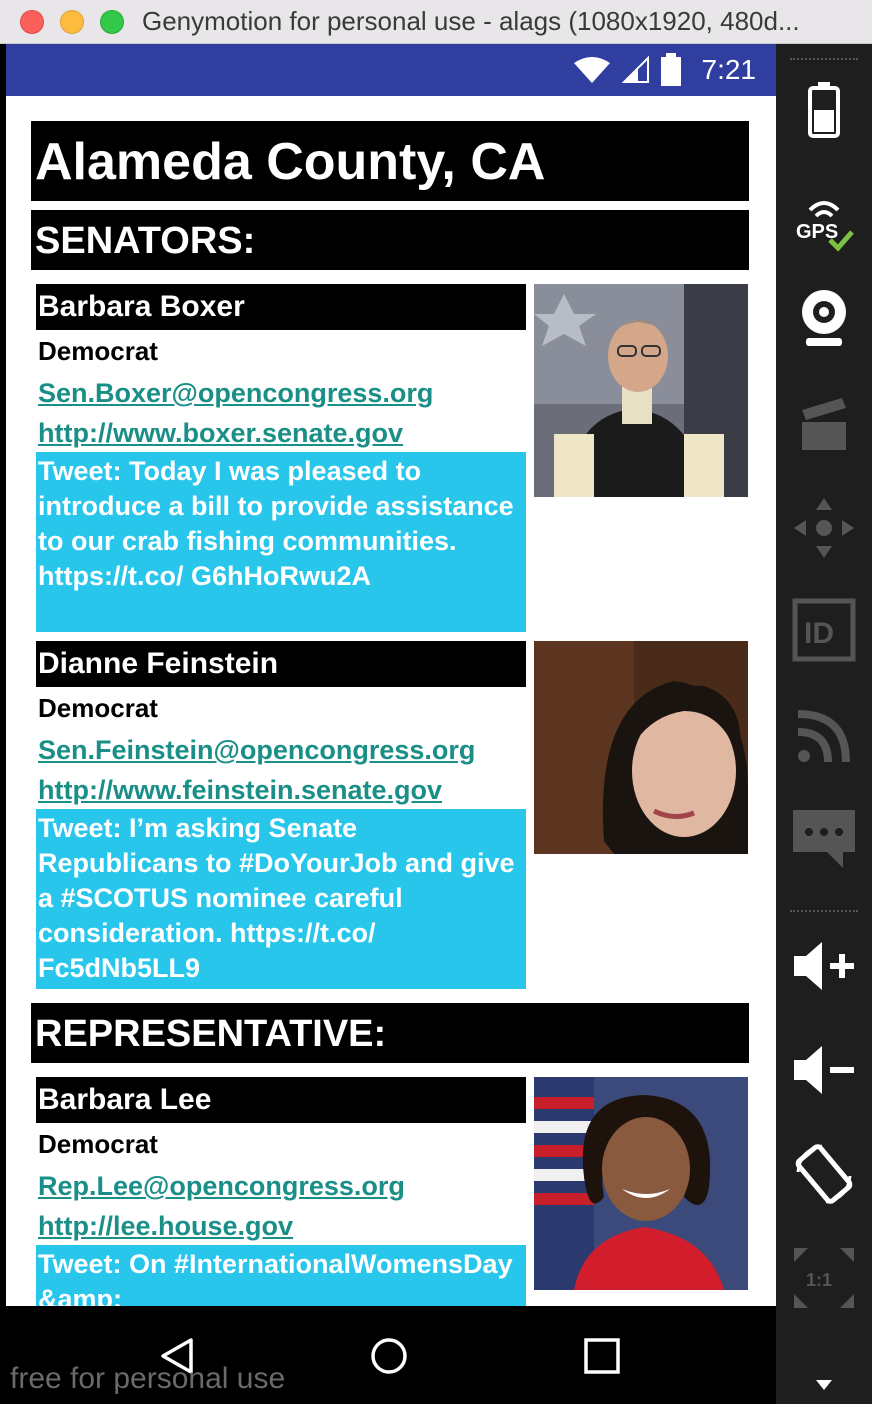  Describe the element at coordinates (635, 69) in the screenshot. I see `cell-signal-icon` at that location.